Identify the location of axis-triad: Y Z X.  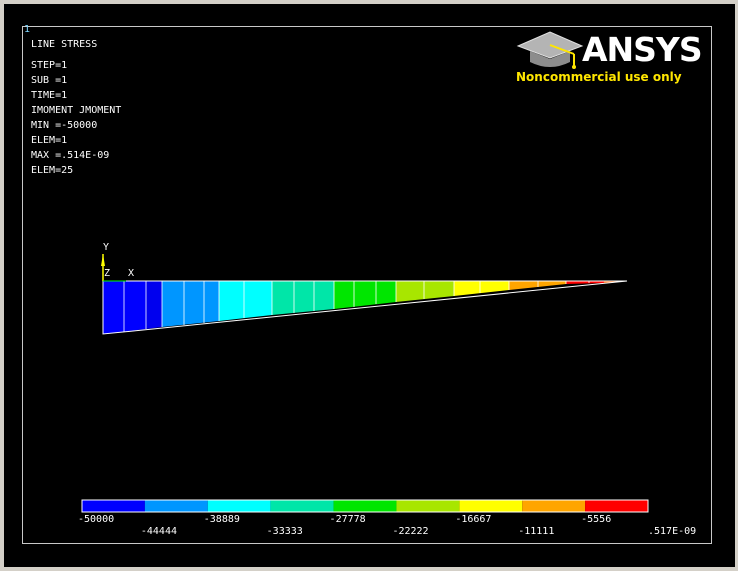
(117, 262).